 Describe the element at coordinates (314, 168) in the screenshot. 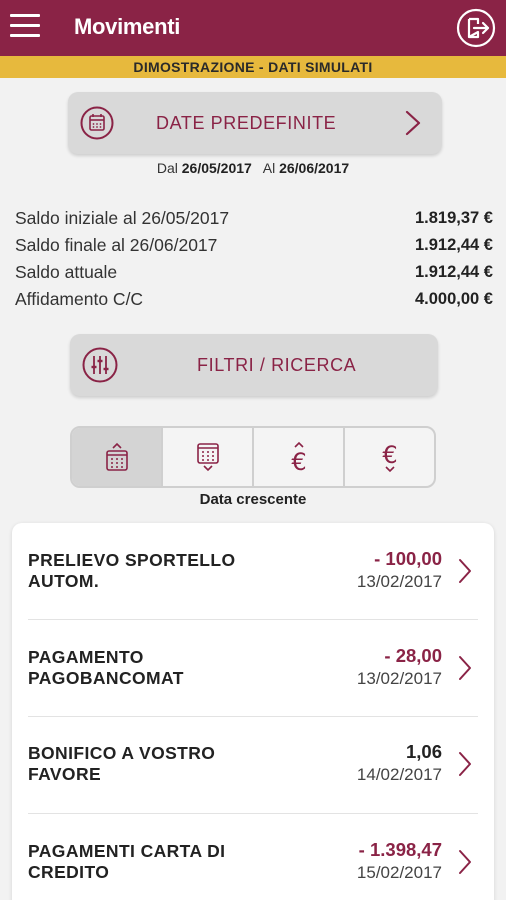

I see `range-to-date: 26/06/2017` at that location.